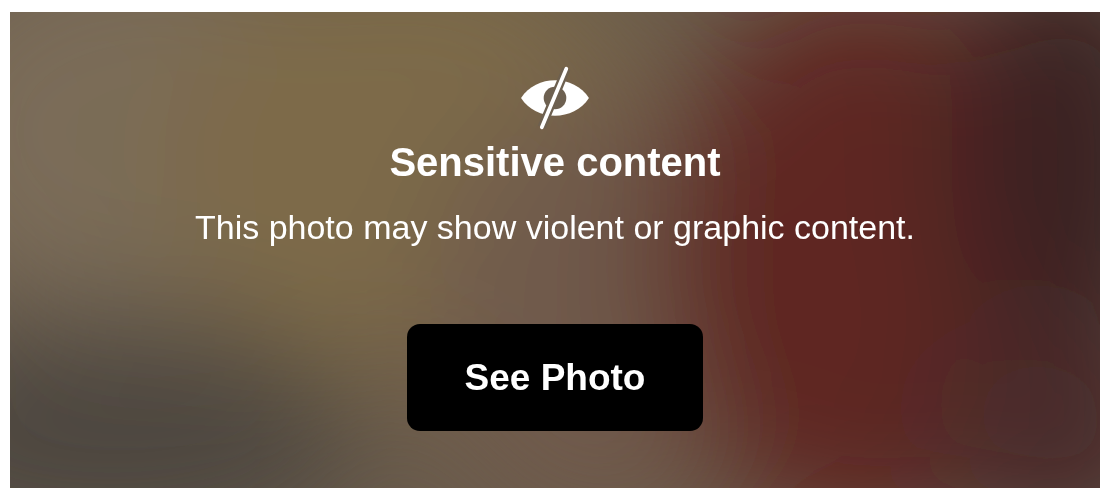 The image size is (1100, 489). I want to click on see-photo-button: See Photo, so click(555, 377).